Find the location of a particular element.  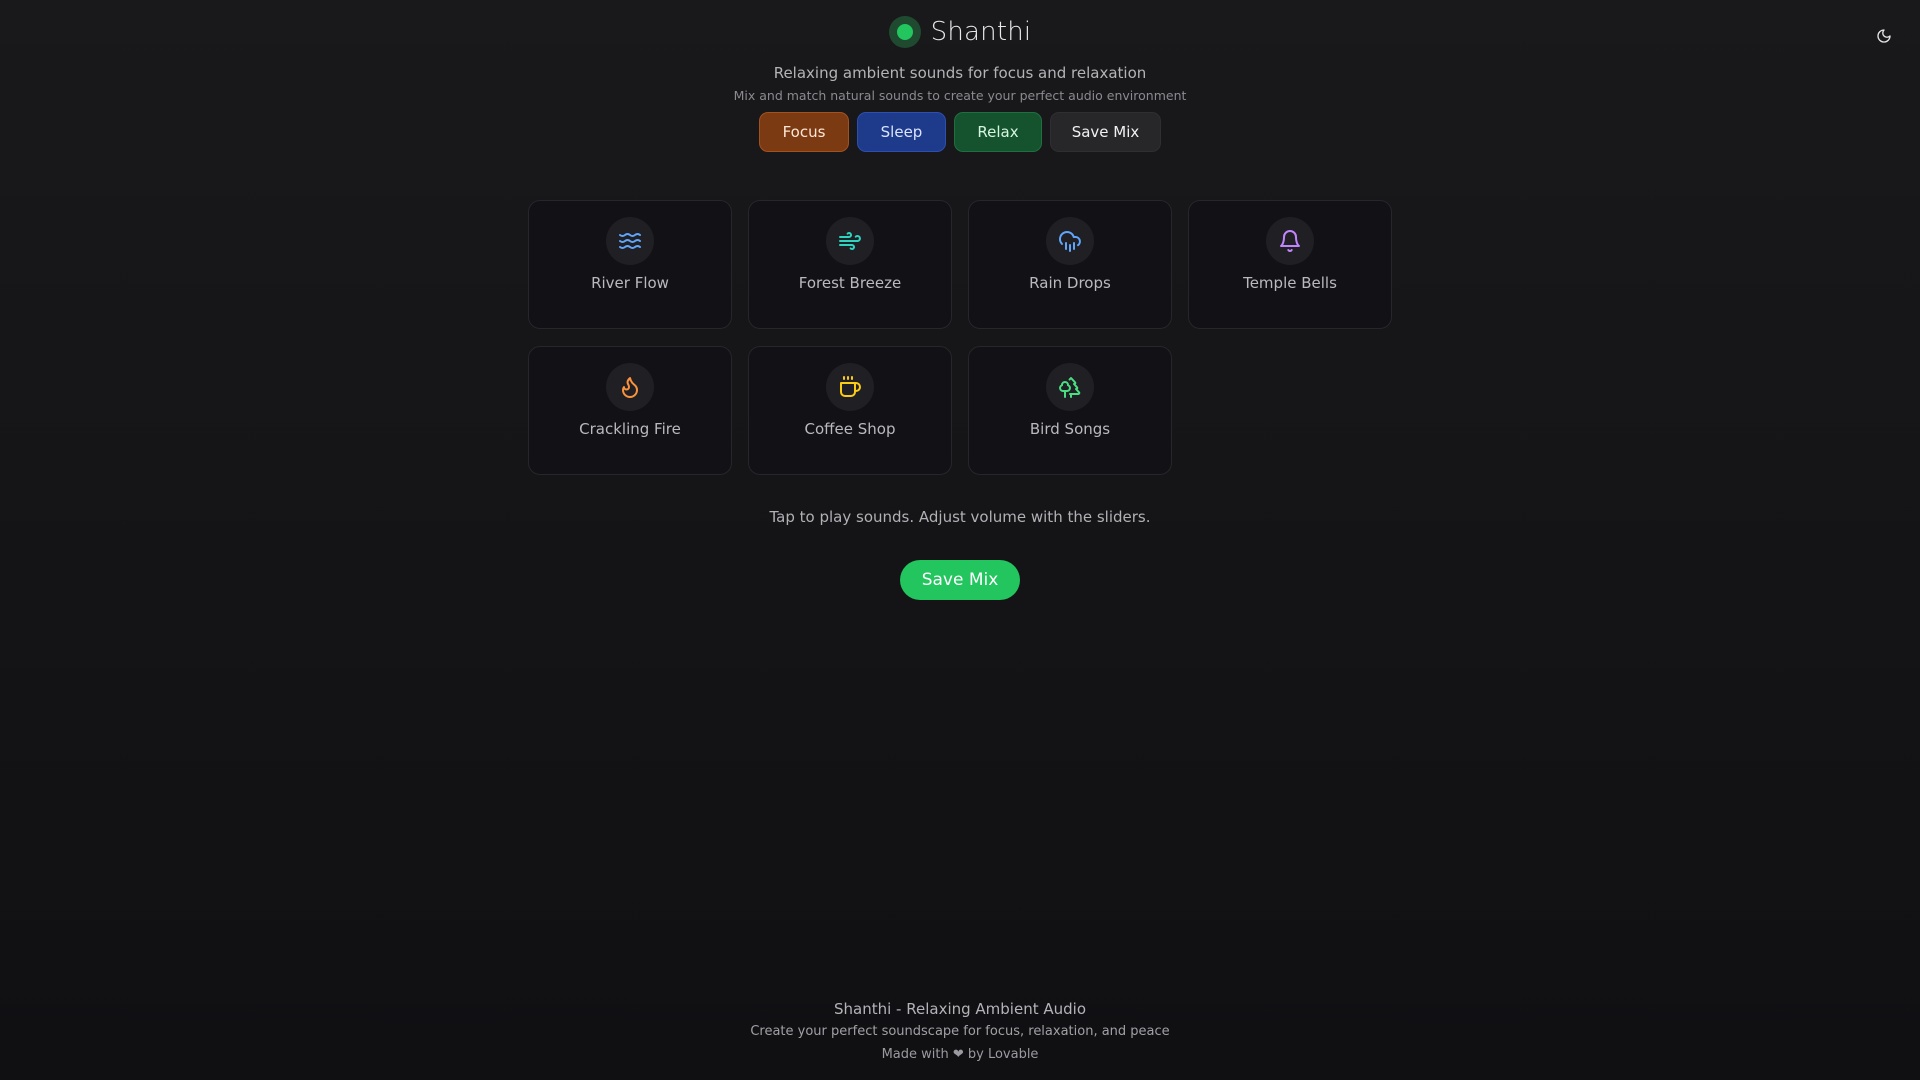

sound-card-bird-songs: Bird Songs is located at coordinates (1070, 410).